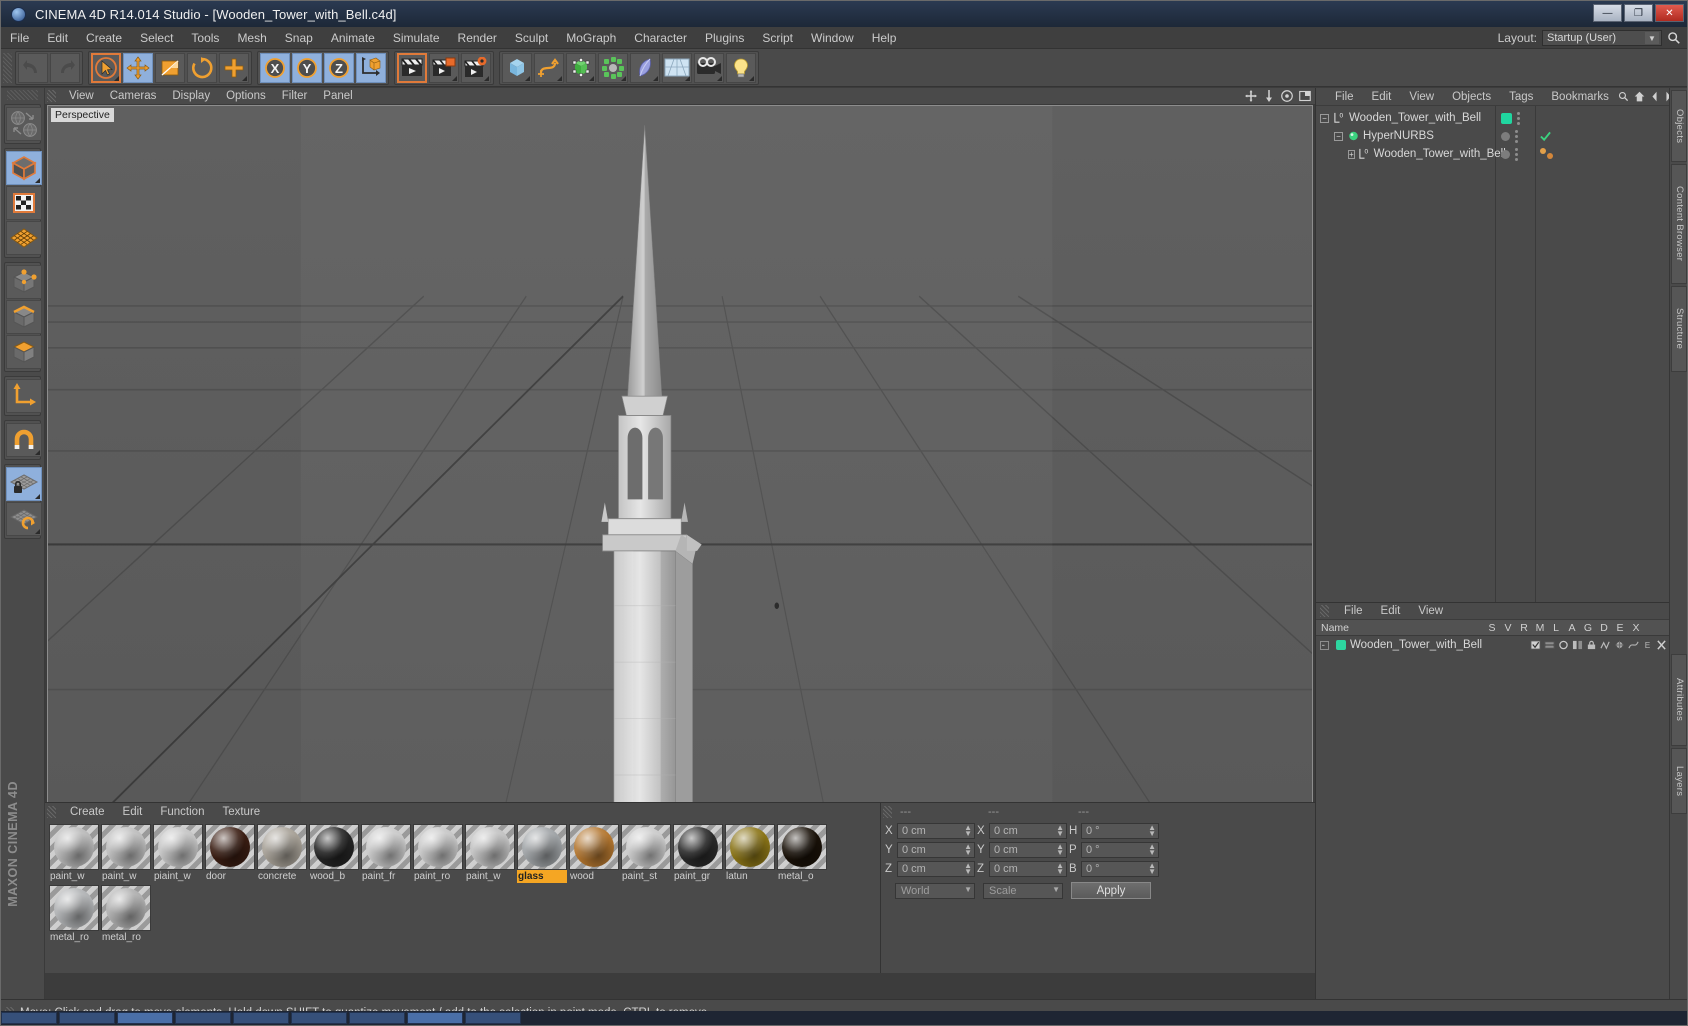 The height and width of the screenshot is (1026, 1688). I want to click on layer-menu-file: File, so click(1353, 611).